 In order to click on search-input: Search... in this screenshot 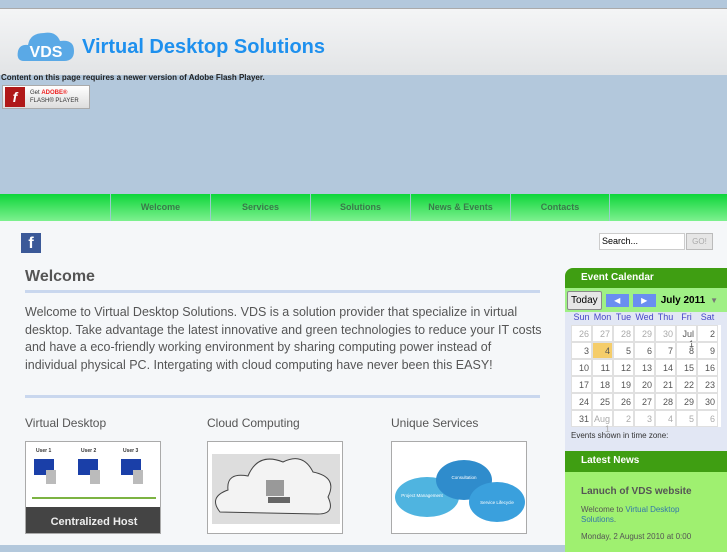, I will do `click(642, 241)`.